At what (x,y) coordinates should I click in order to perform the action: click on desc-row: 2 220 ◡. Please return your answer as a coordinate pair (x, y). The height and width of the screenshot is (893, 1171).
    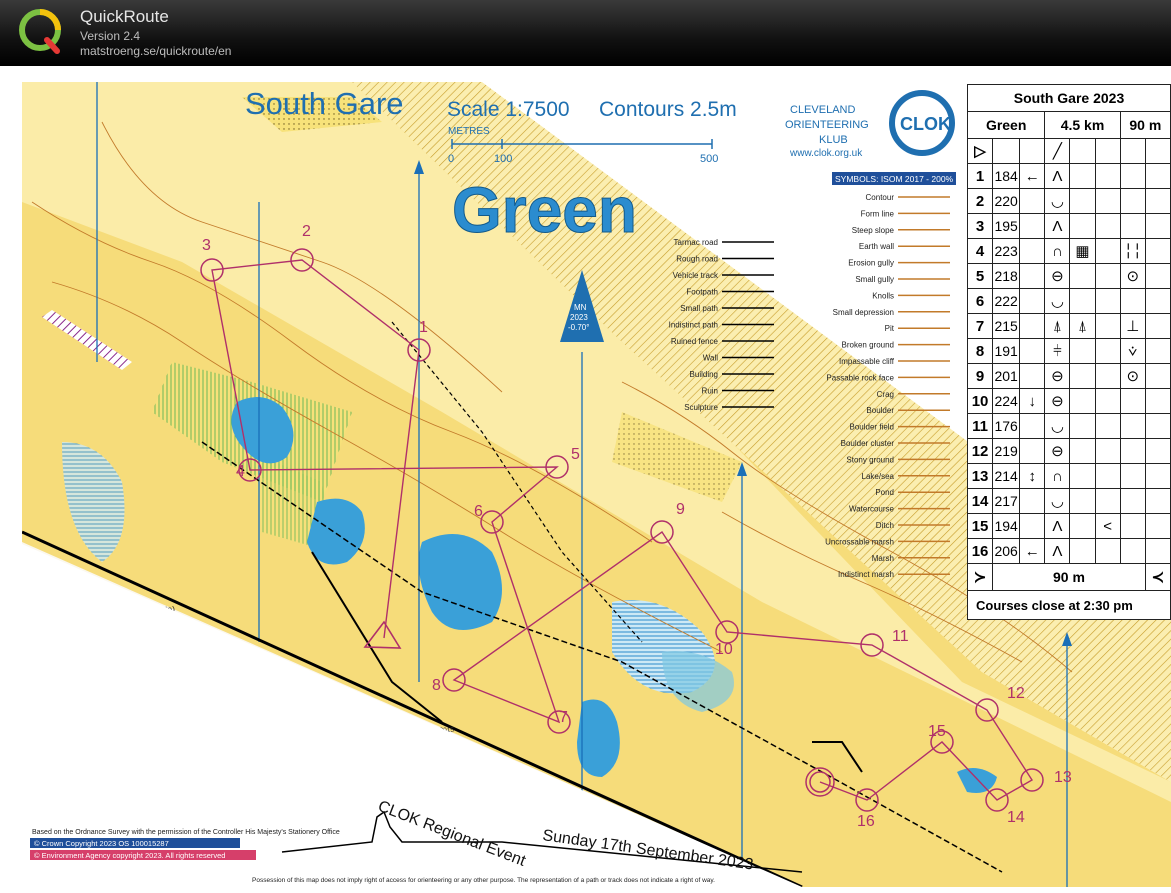
    Looking at the image, I should click on (1068, 201).